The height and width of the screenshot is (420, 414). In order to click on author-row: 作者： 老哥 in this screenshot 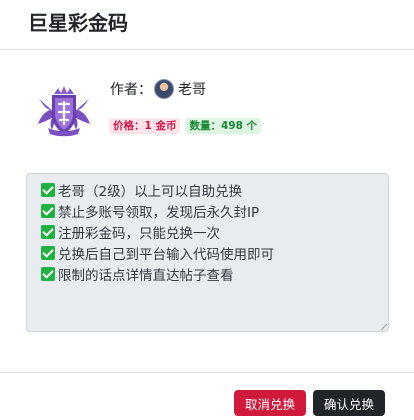, I will do `click(158, 89)`.